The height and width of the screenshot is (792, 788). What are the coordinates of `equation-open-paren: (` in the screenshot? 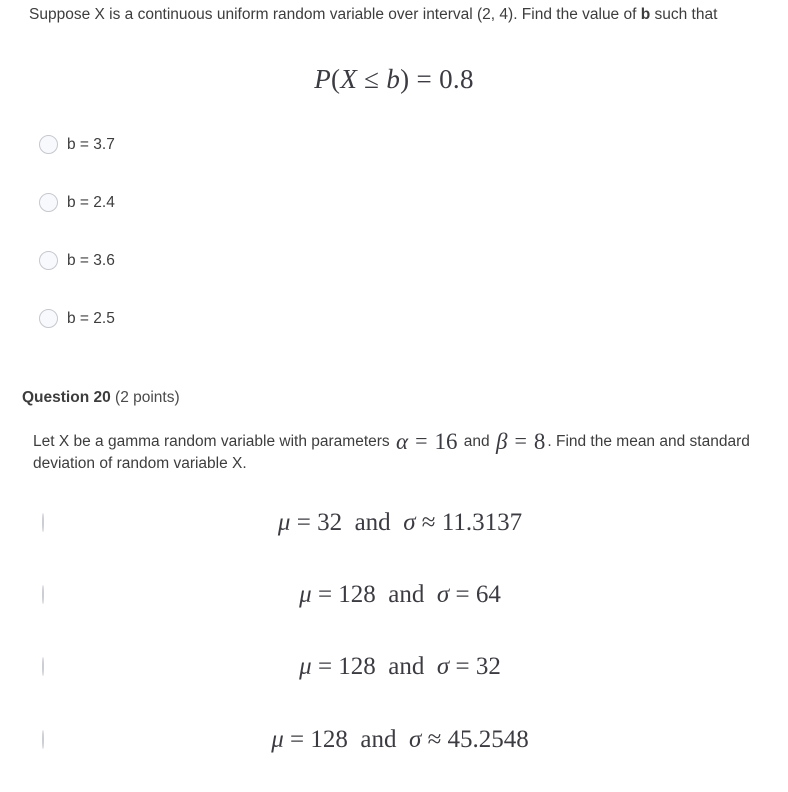 It's located at (336, 79).